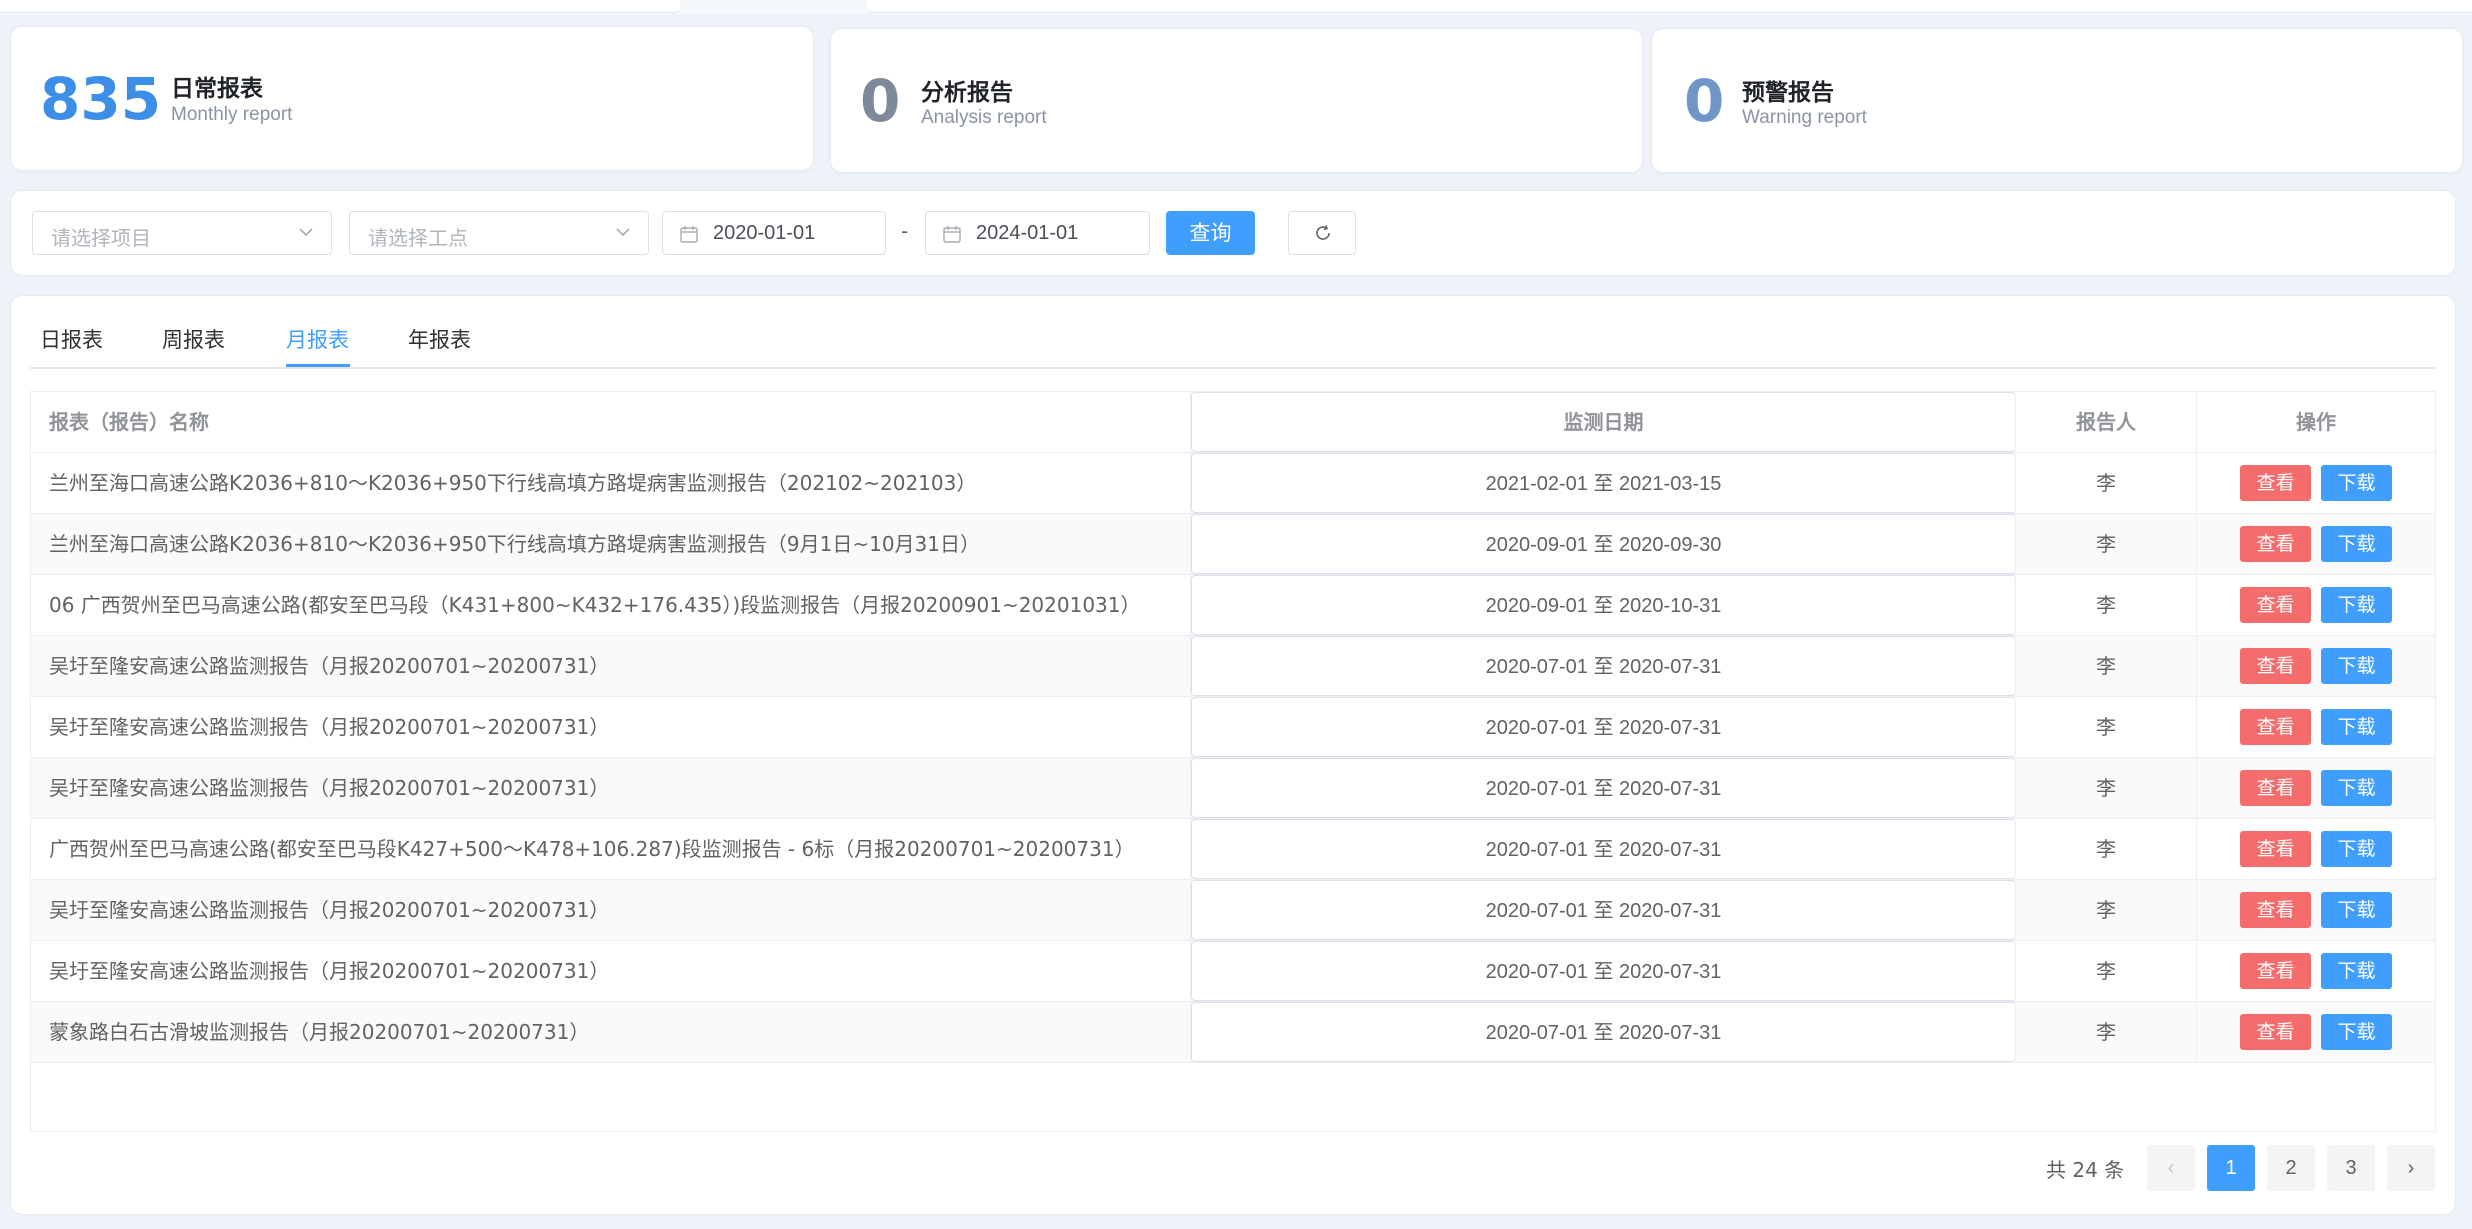 The height and width of the screenshot is (1229, 2472). I want to click on report-date: 2021-02-01 至 2021-03-15, so click(1603, 483).